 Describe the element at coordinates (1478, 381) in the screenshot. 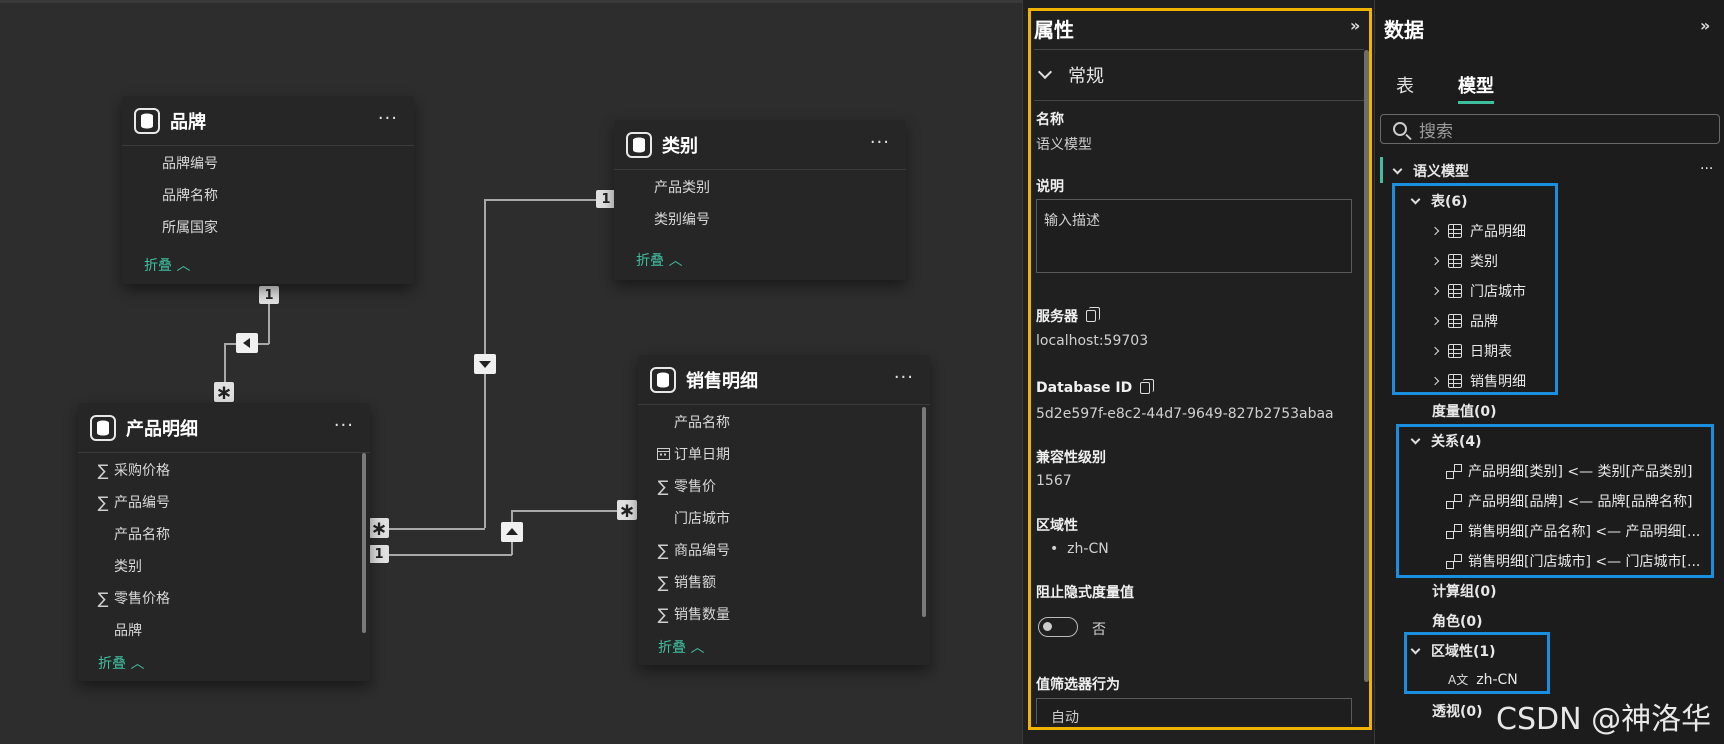

I see `tree-item-table: 销售明细` at that location.